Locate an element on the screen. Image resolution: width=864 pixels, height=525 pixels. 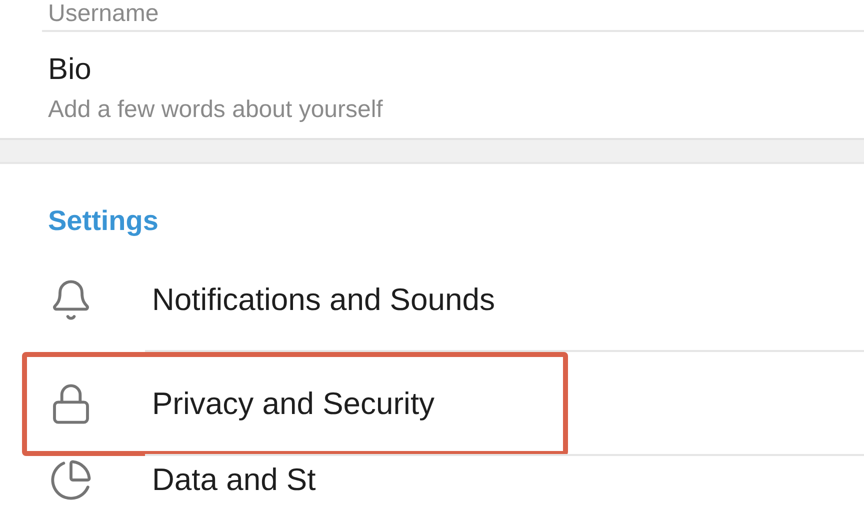
settings-item: Privacy and Security is located at coordinates (293, 404).